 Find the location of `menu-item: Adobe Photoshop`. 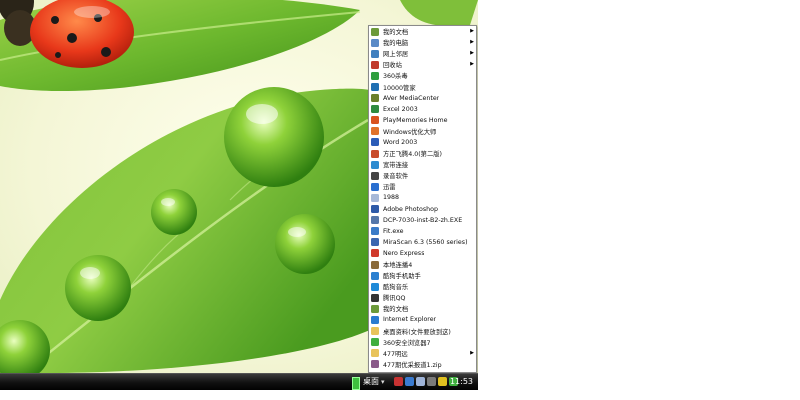

menu-item: Adobe Photoshop is located at coordinates (422, 209).